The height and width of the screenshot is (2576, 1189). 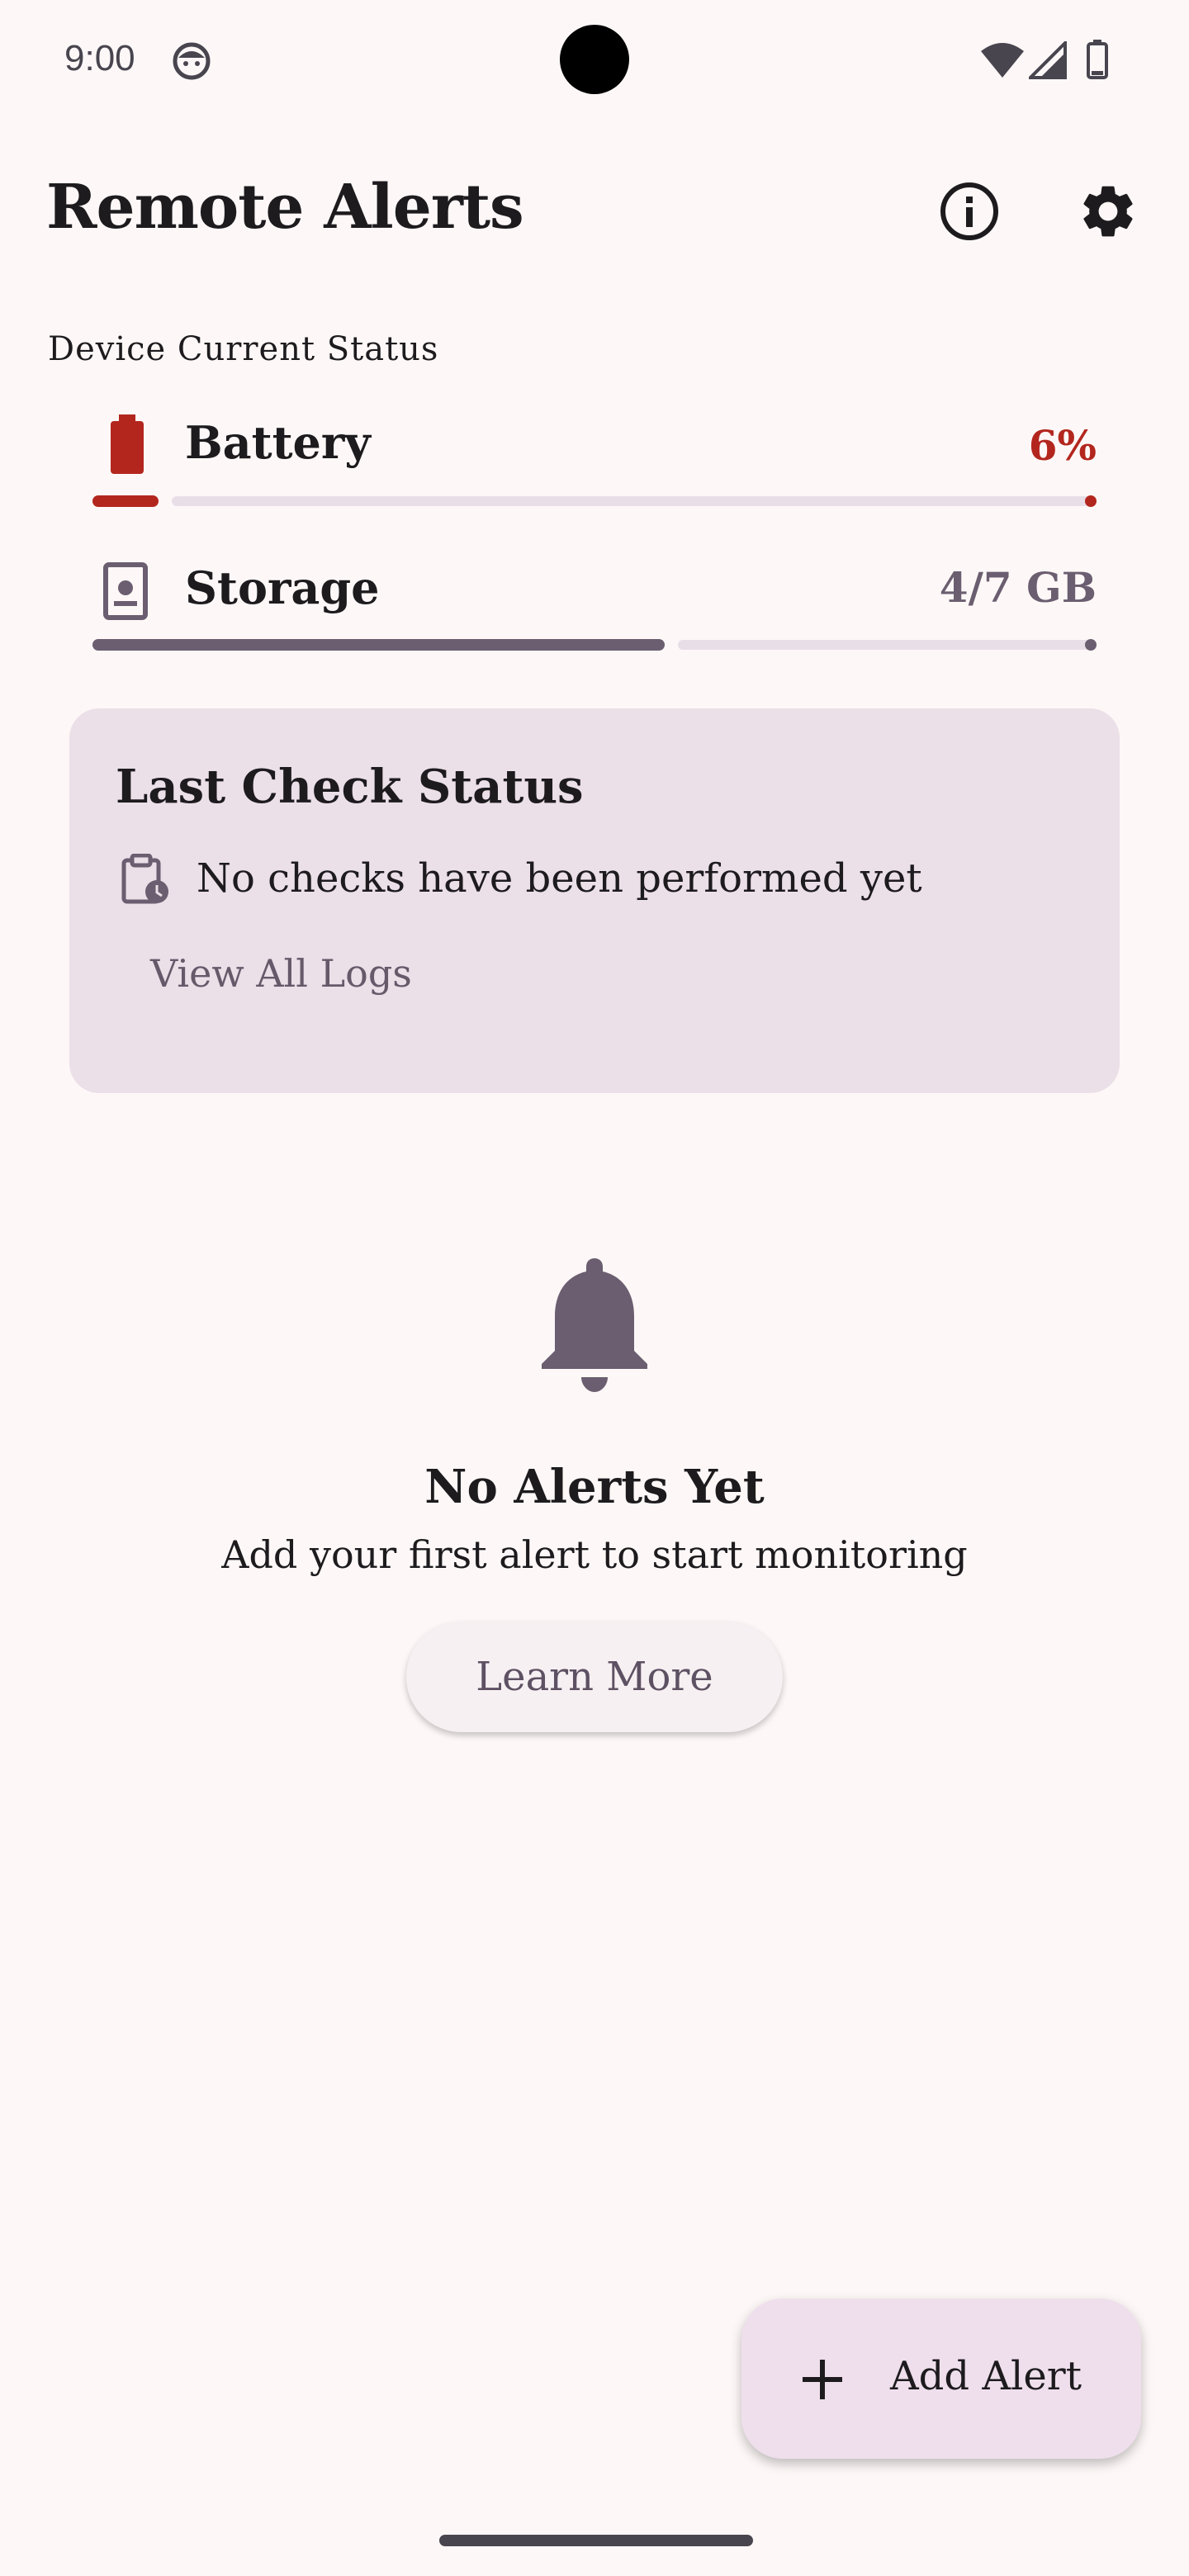 I want to click on storage-icon, so click(x=125, y=591).